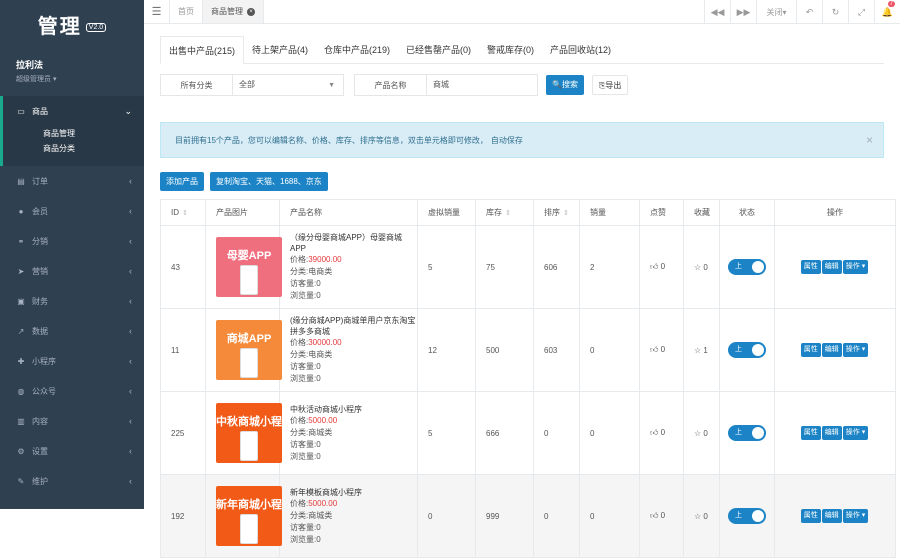 The width and height of the screenshot is (900, 558). I want to click on menu-toggle-icon: ☰, so click(157, 11).